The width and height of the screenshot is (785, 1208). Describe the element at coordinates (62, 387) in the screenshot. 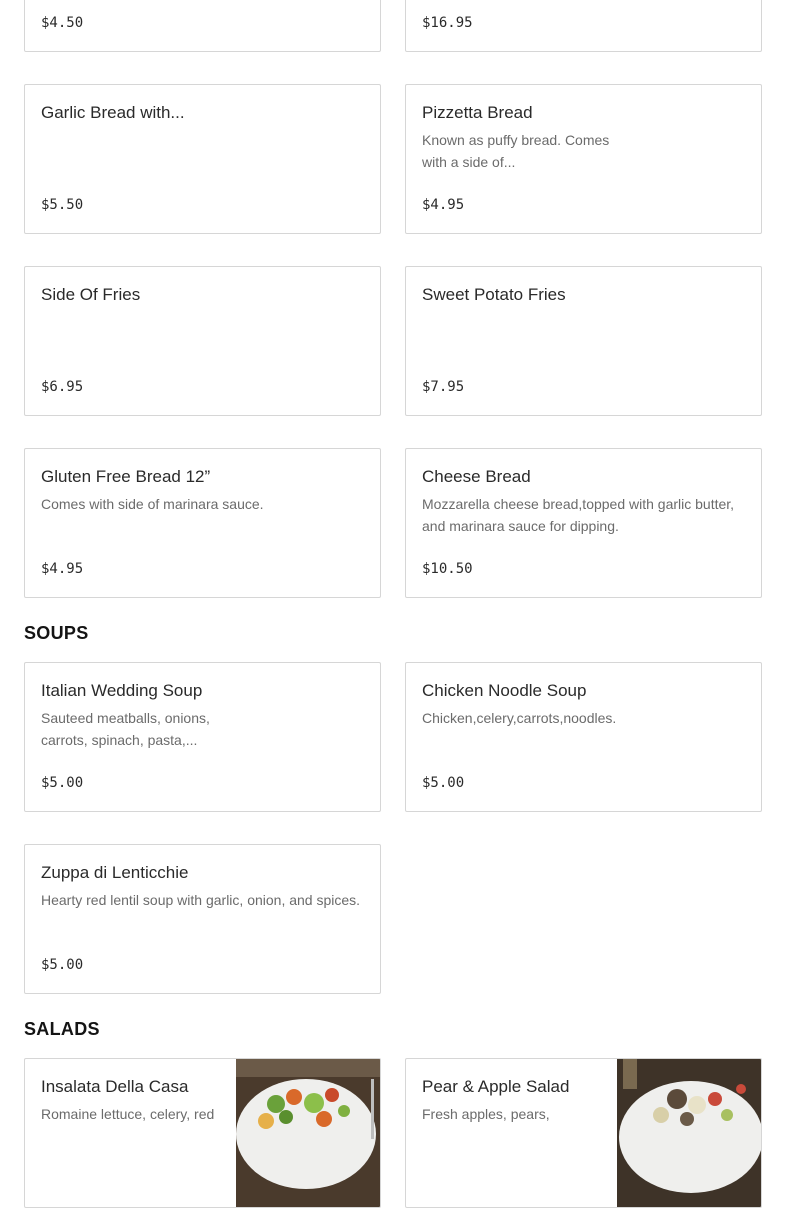

I see `item-price: $6.95` at that location.